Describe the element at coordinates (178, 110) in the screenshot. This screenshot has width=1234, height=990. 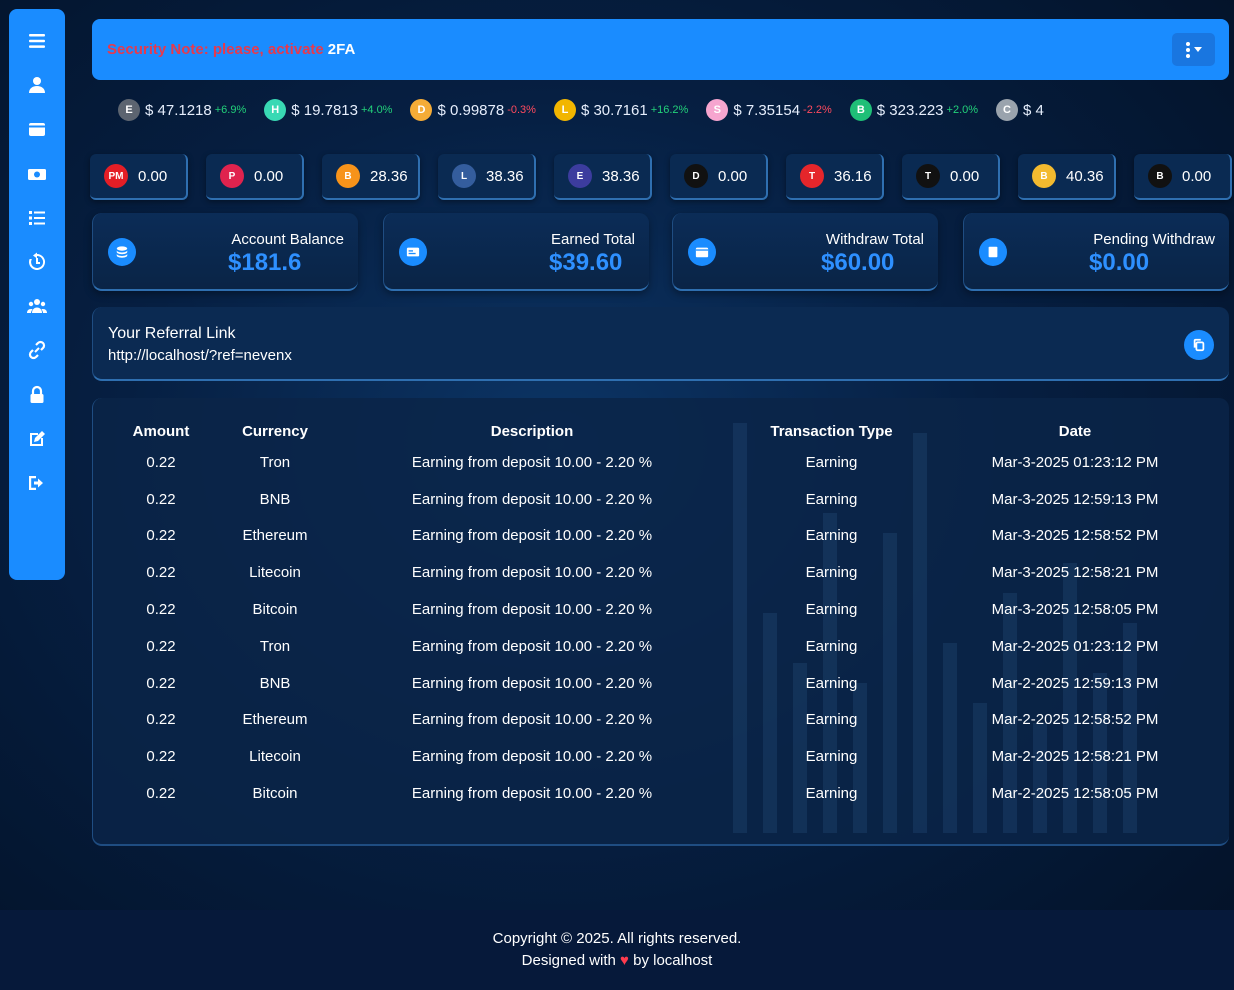
I see `ticker-price: $ 47.1218` at that location.